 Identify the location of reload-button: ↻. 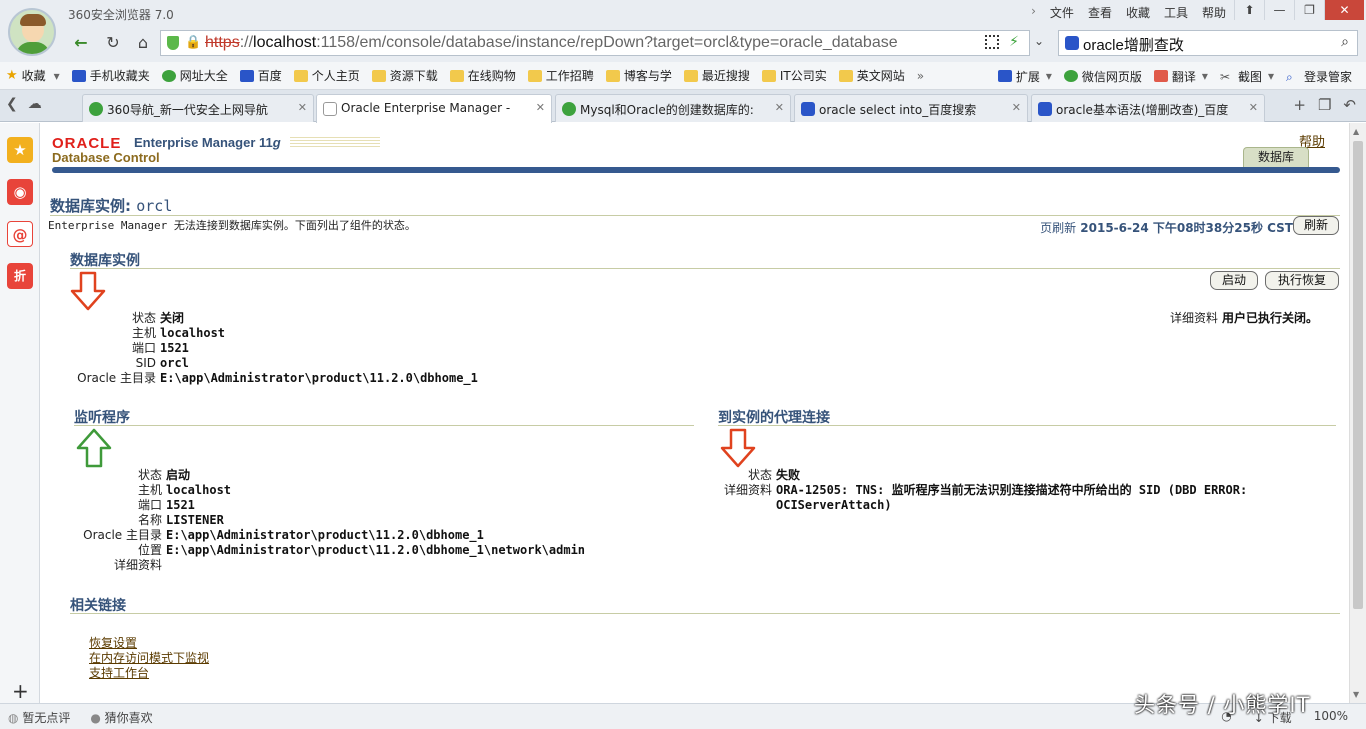
(113, 43).